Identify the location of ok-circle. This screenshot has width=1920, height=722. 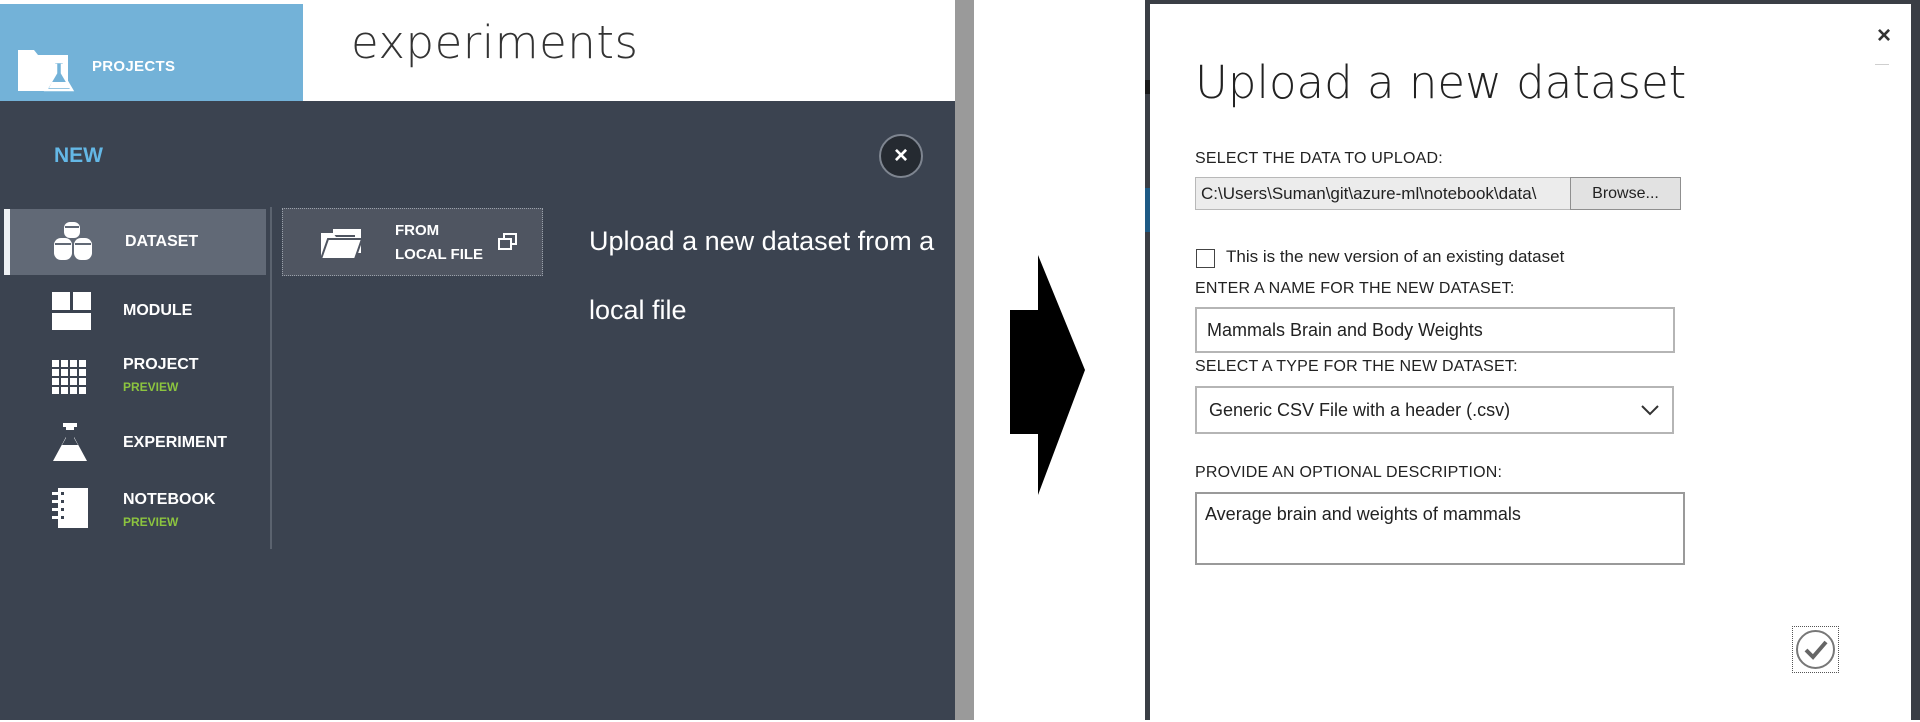
(1815, 649).